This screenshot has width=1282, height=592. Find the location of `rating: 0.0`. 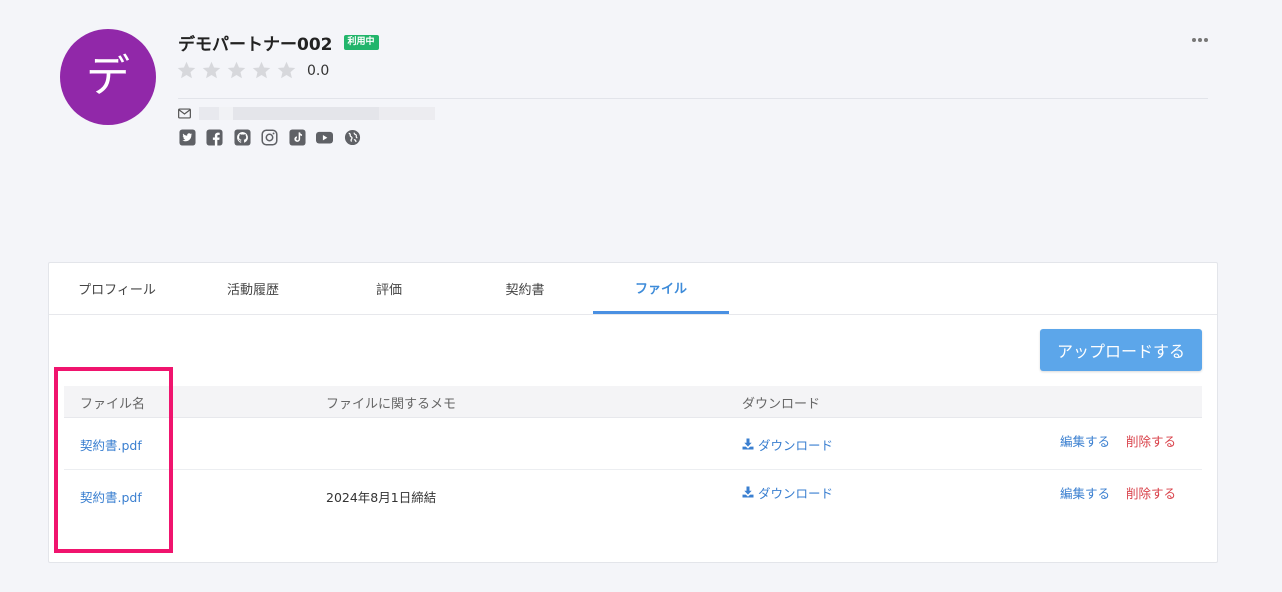

rating: 0.0 is located at coordinates (252, 70).